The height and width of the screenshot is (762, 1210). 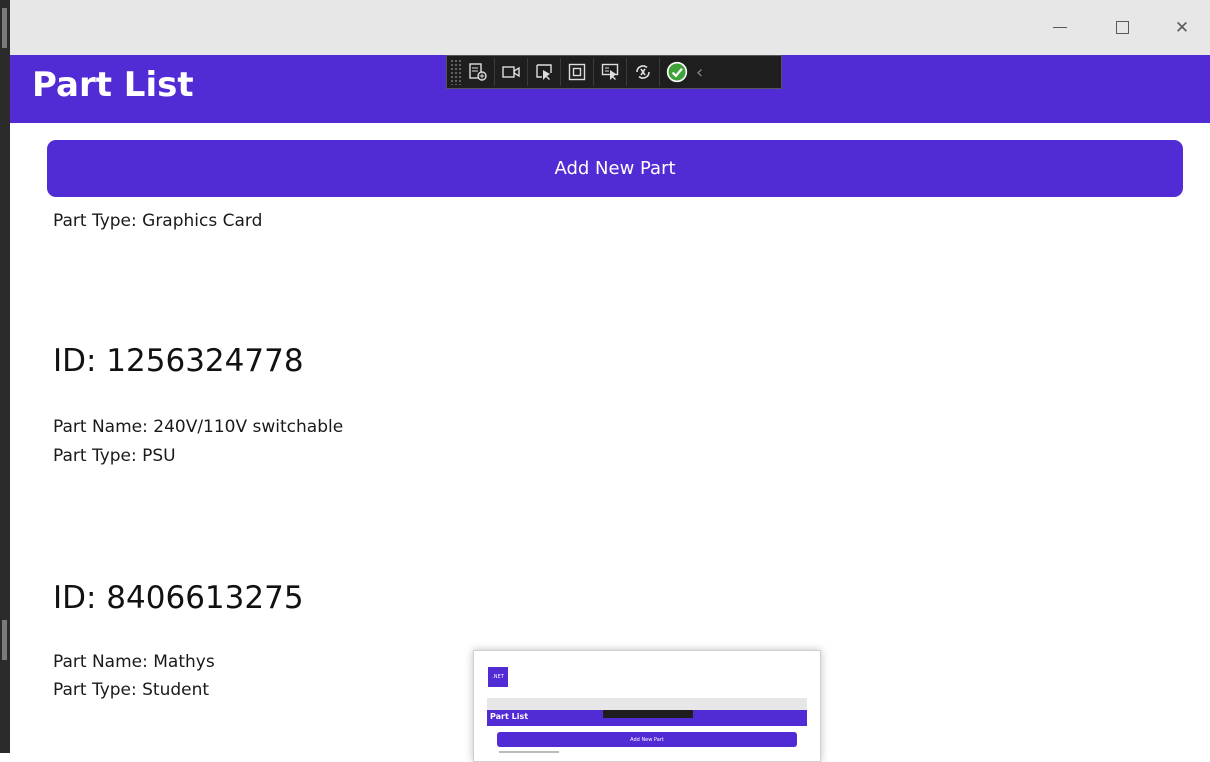 I want to click on debug-toolbar: ‹, so click(x=614, y=72).